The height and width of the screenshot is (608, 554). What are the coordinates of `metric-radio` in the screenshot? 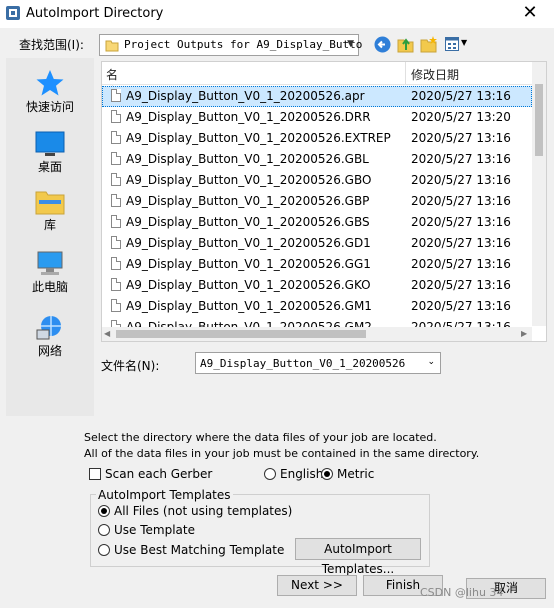 It's located at (327, 474).